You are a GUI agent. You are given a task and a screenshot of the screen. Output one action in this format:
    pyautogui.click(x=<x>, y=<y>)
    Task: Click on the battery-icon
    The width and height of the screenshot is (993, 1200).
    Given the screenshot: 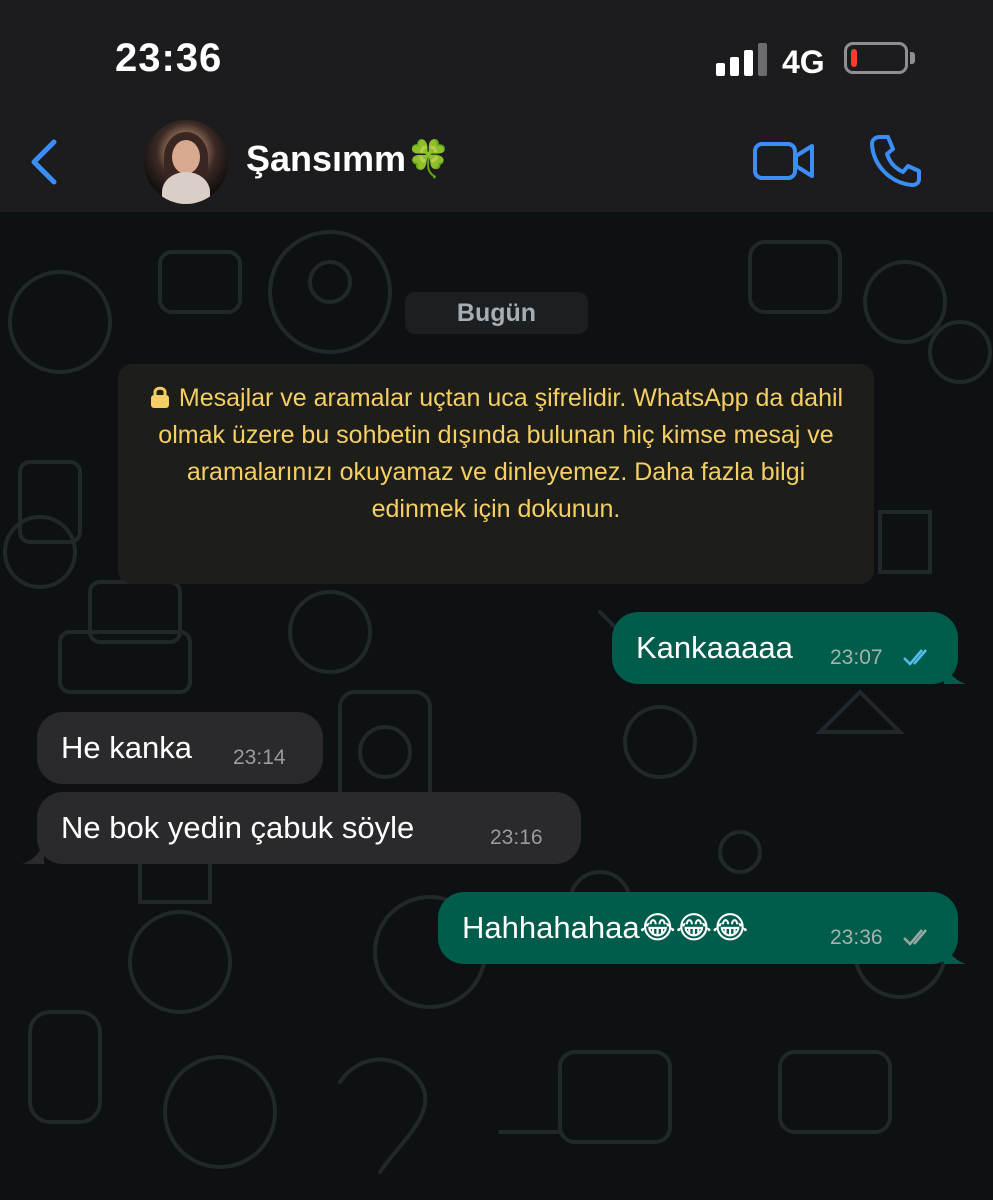 What is the action you would take?
    pyautogui.click(x=876, y=58)
    